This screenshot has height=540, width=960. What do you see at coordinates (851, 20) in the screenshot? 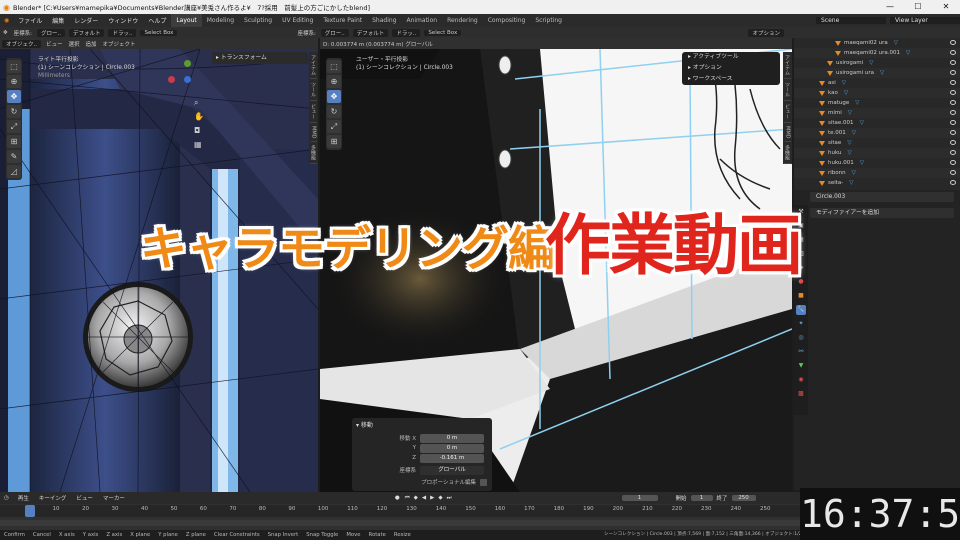
I see `scene-selector: Scene` at bounding box center [851, 20].